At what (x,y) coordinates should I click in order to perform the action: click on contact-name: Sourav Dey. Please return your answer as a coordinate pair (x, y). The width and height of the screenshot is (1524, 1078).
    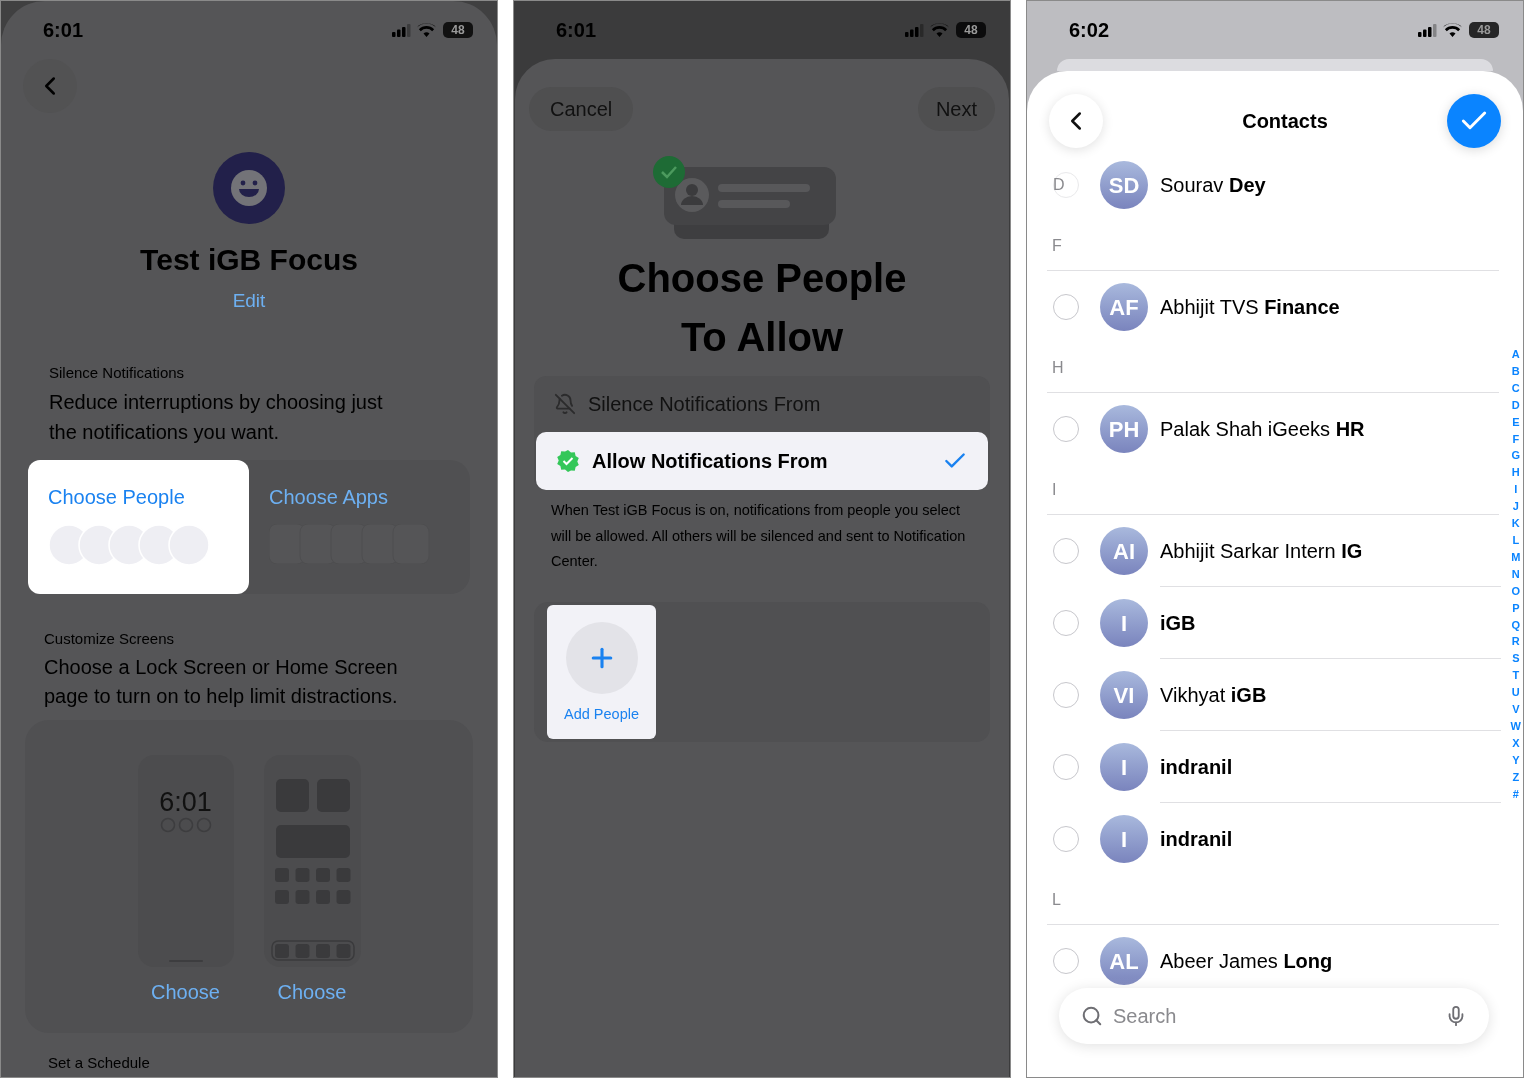
    Looking at the image, I should click on (1213, 185).